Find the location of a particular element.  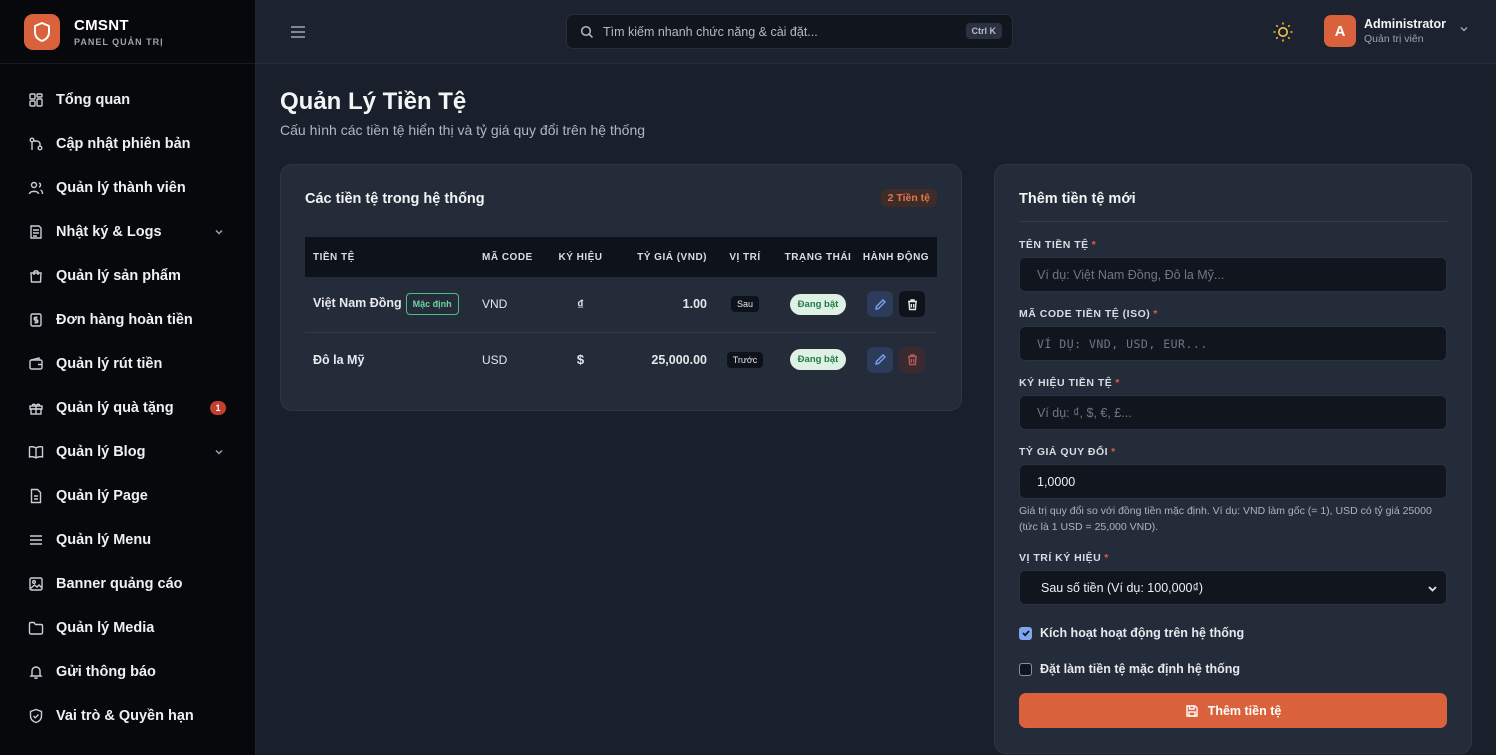

logs-icon is located at coordinates (36, 232).